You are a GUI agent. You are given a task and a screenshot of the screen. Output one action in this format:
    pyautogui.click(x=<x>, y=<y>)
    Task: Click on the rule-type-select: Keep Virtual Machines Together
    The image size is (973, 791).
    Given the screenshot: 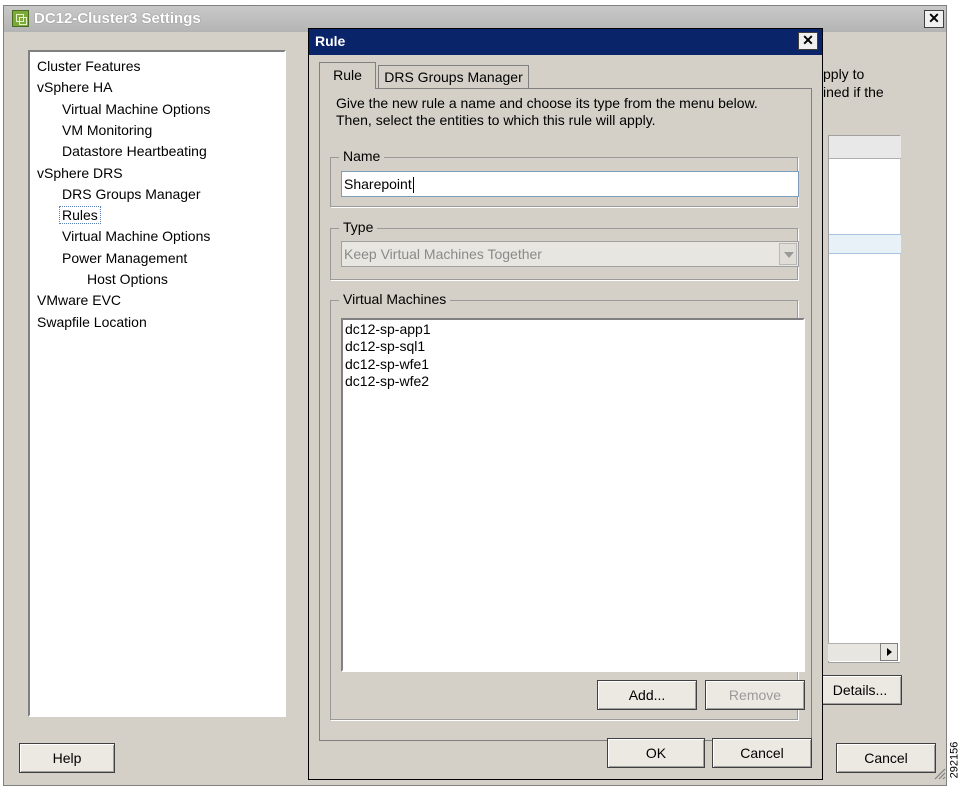 What is the action you would take?
    pyautogui.click(x=570, y=254)
    